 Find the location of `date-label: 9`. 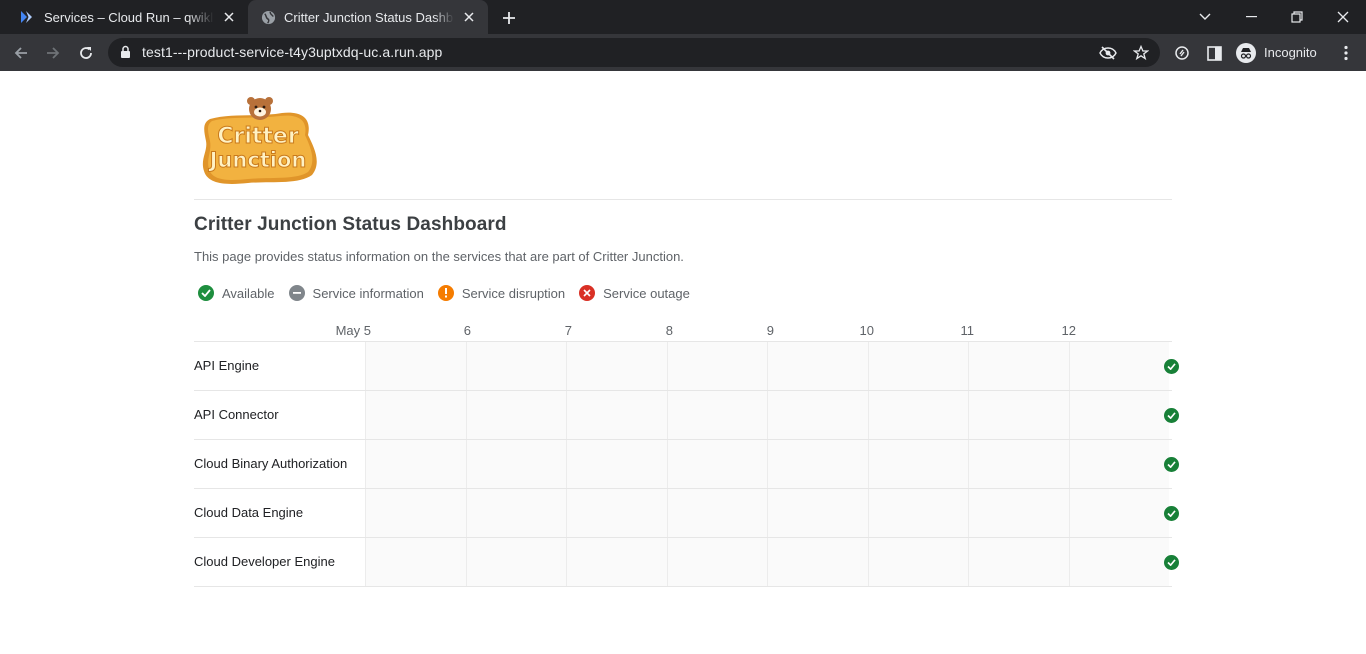

date-label: 9 is located at coordinates (770, 330).